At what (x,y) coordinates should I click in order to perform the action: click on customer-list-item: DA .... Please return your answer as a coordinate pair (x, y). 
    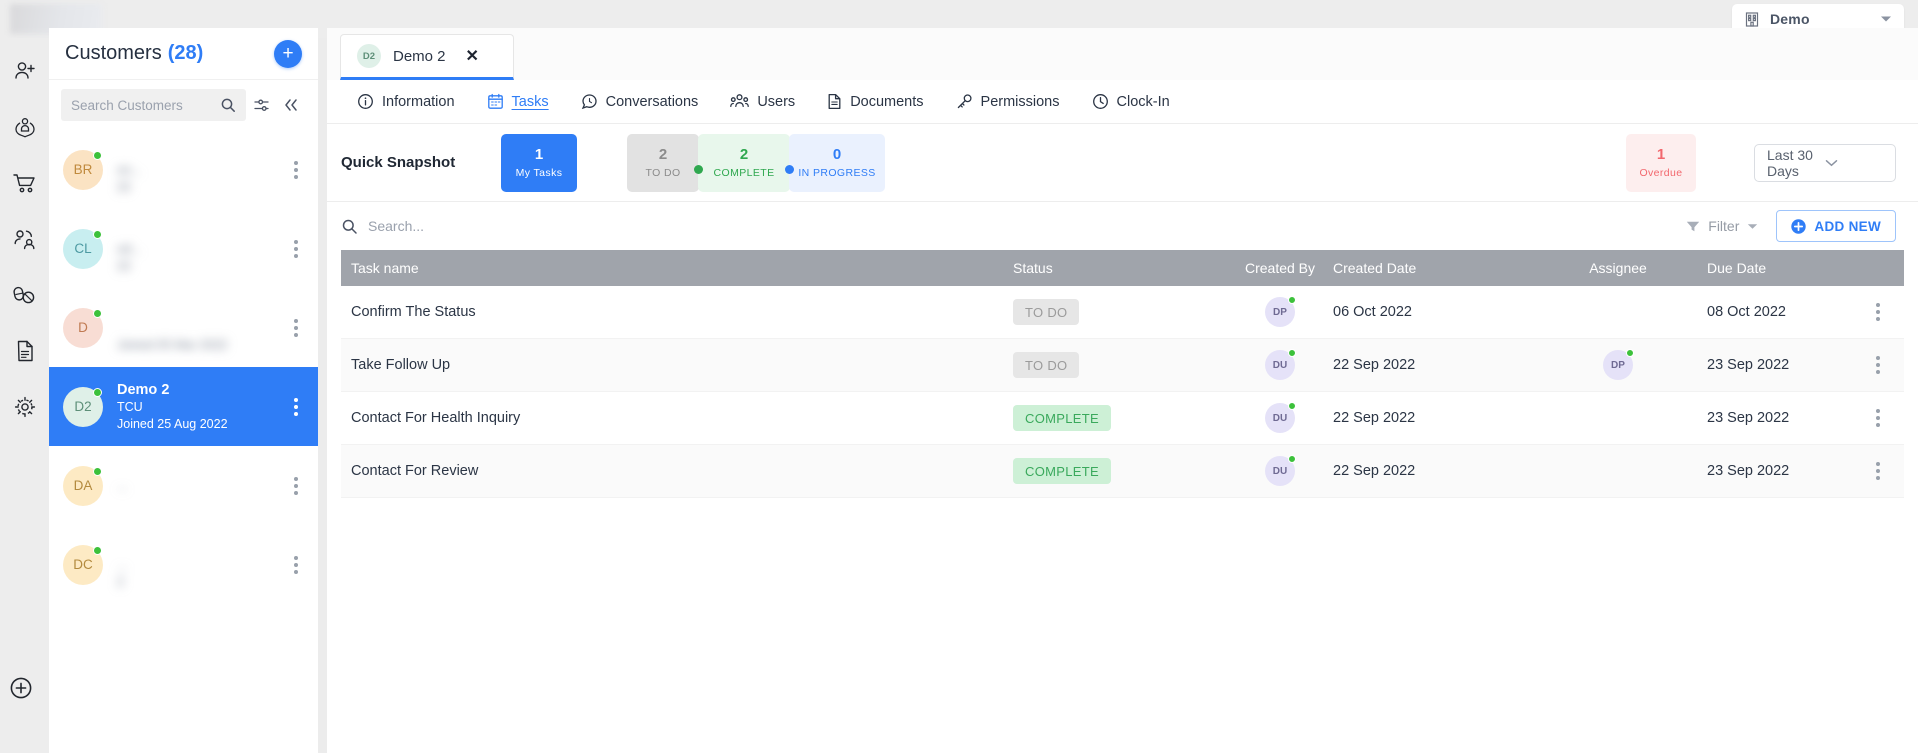
    Looking at the image, I should click on (183, 485).